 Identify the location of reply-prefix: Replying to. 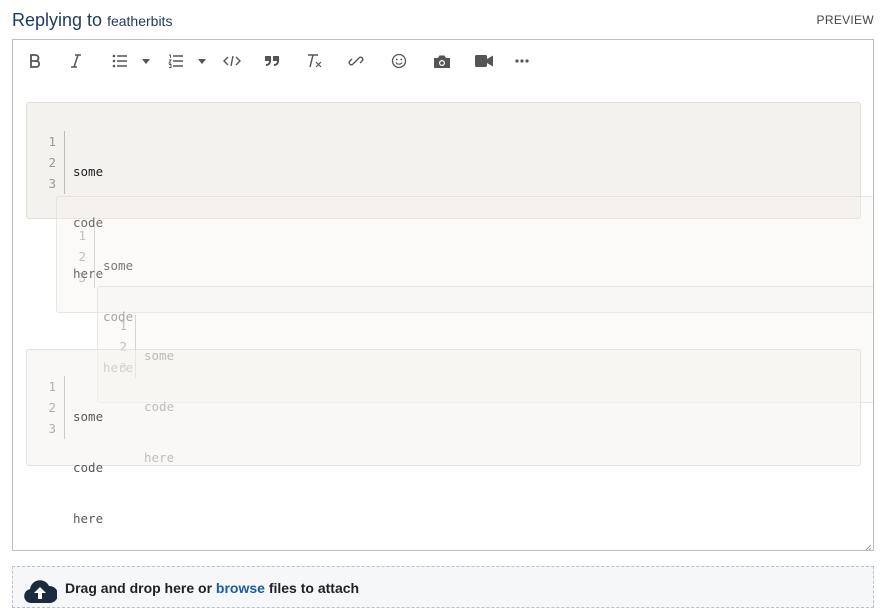
(57, 20).